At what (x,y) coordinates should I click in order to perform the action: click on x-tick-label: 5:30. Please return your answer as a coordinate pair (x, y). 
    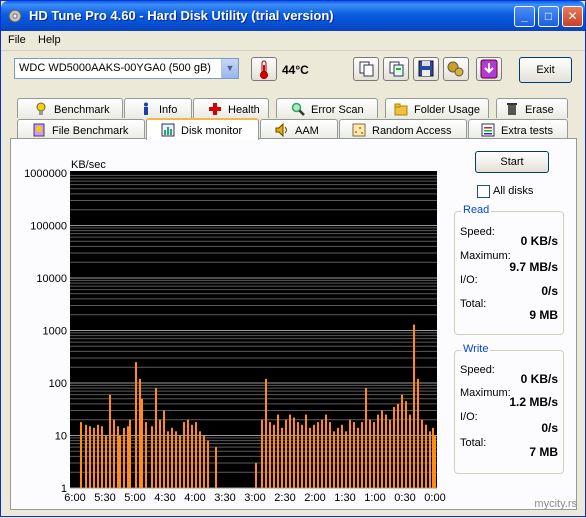
    Looking at the image, I should click on (104, 498).